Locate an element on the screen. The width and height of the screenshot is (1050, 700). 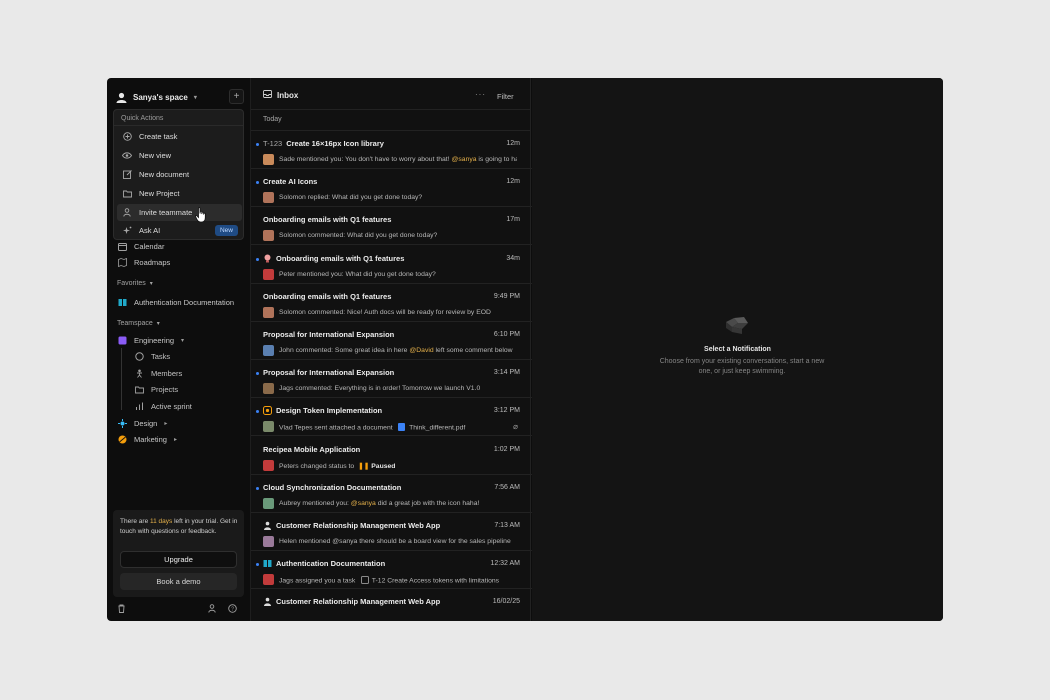
help-icon: ? is located at coordinates (233, 609).